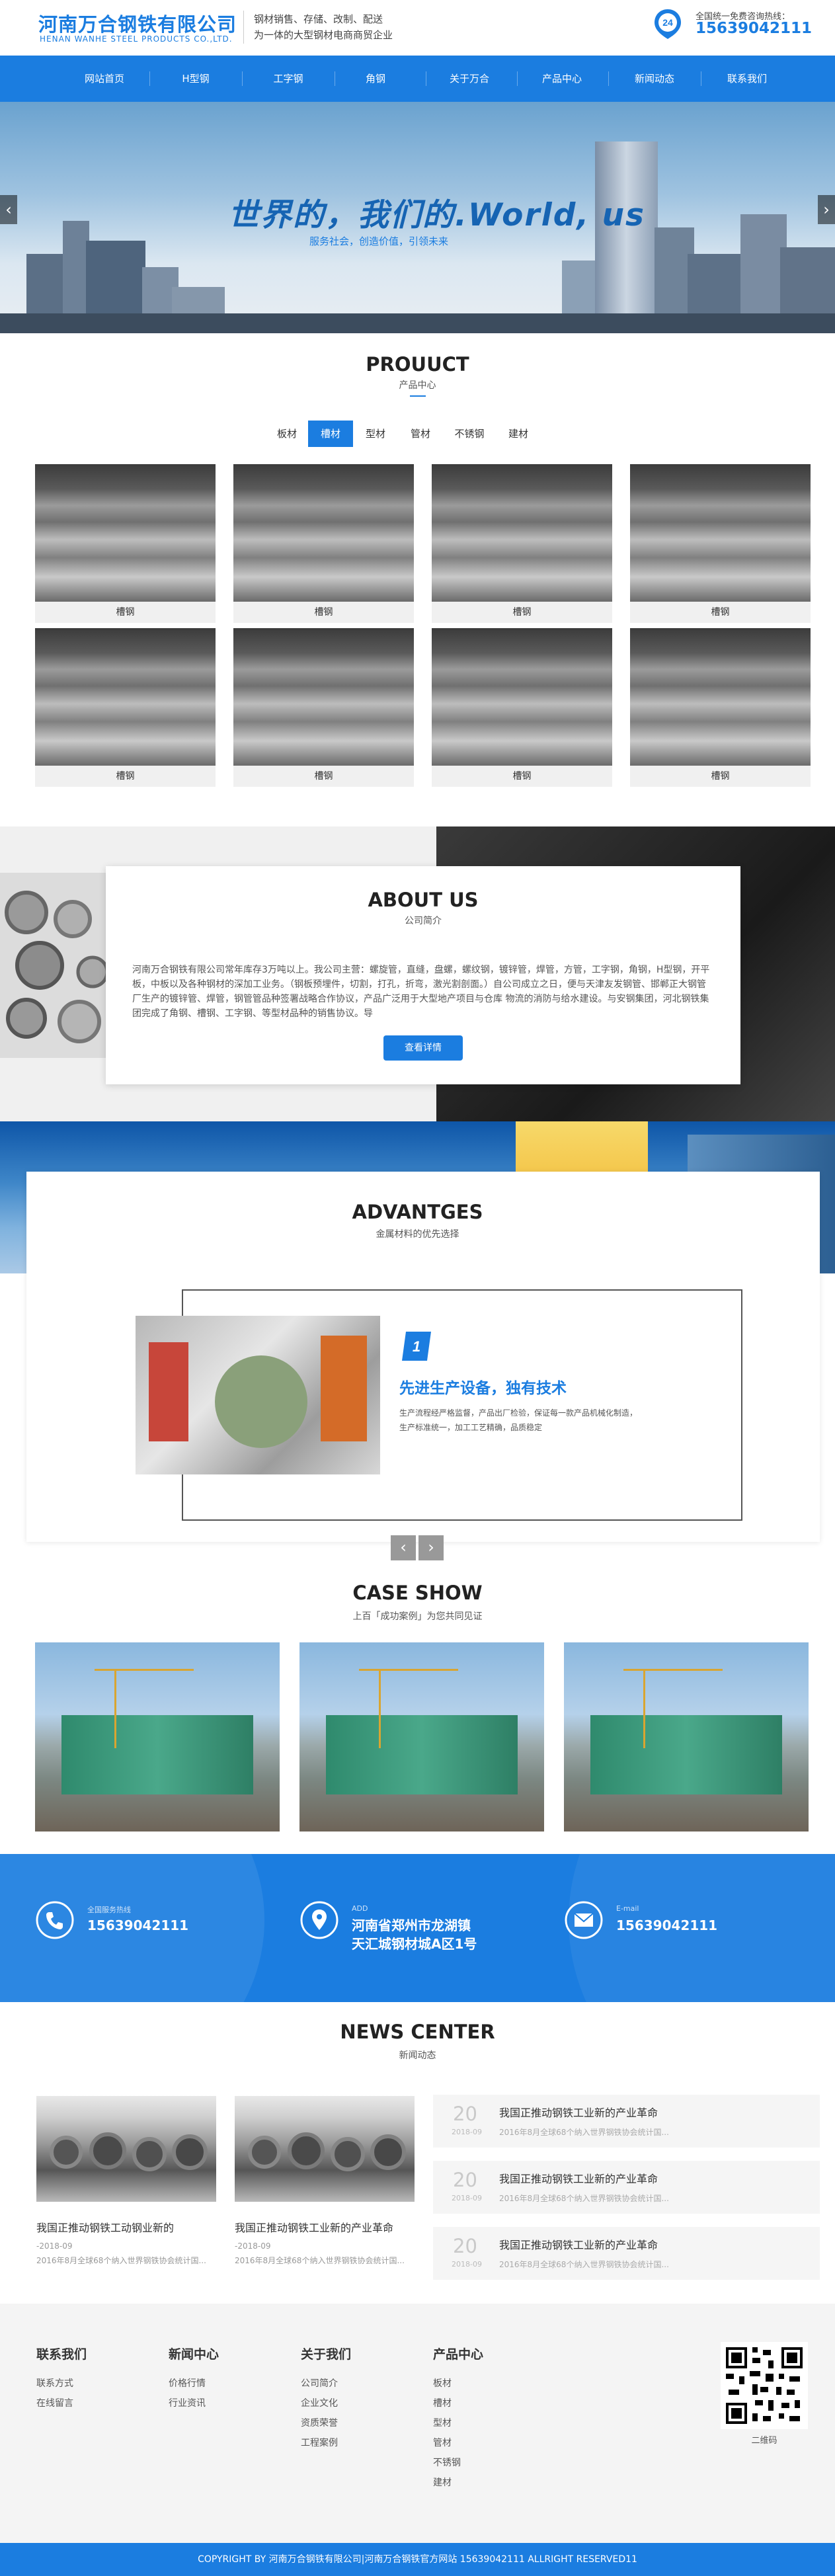 The width and height of the screenshot is (835, 2576). I want to click on advantages-next-button: ›, so click(431, 1547).